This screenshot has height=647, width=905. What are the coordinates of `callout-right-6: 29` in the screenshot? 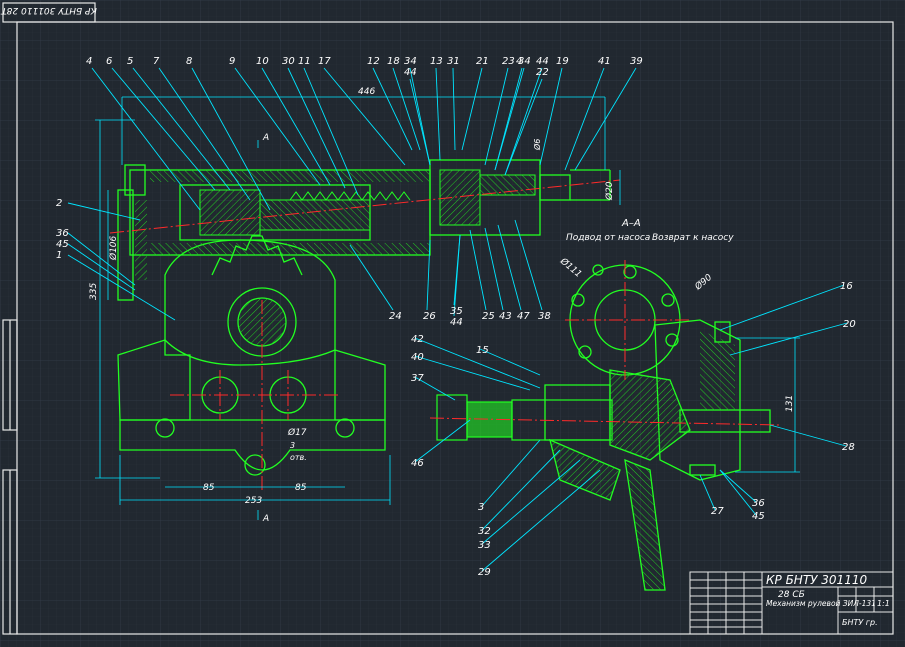 It's located at (484, 572).